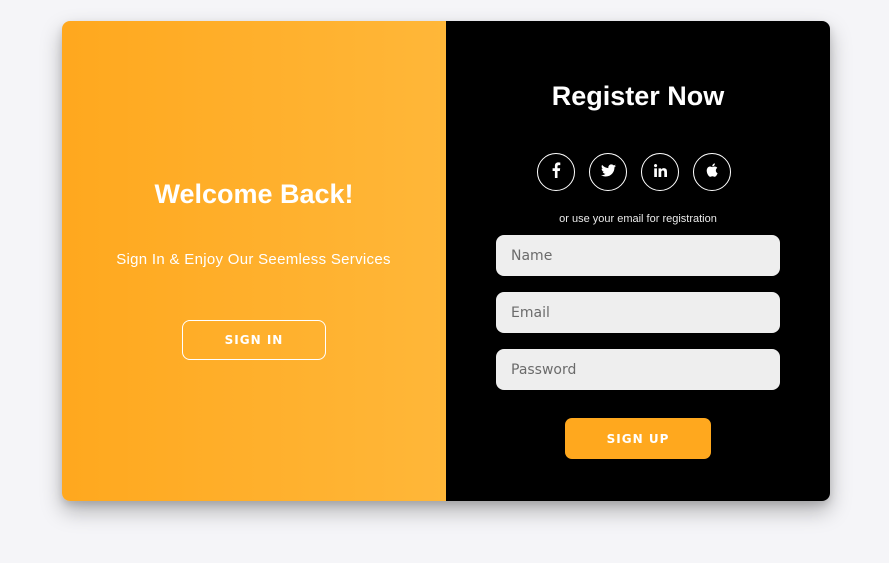 The width and height of the screenshot is (889, 563). Describe the element at coordinates (638, 438) in the screenshot. I see `sign-up-button: SIGN UP` at that location.